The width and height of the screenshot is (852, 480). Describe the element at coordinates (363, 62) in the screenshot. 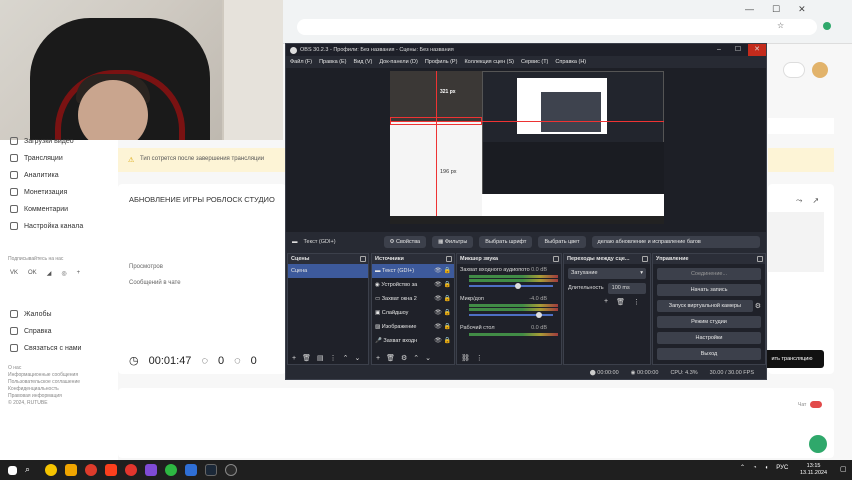

I see `menu-view: Вид (V)` at that location.